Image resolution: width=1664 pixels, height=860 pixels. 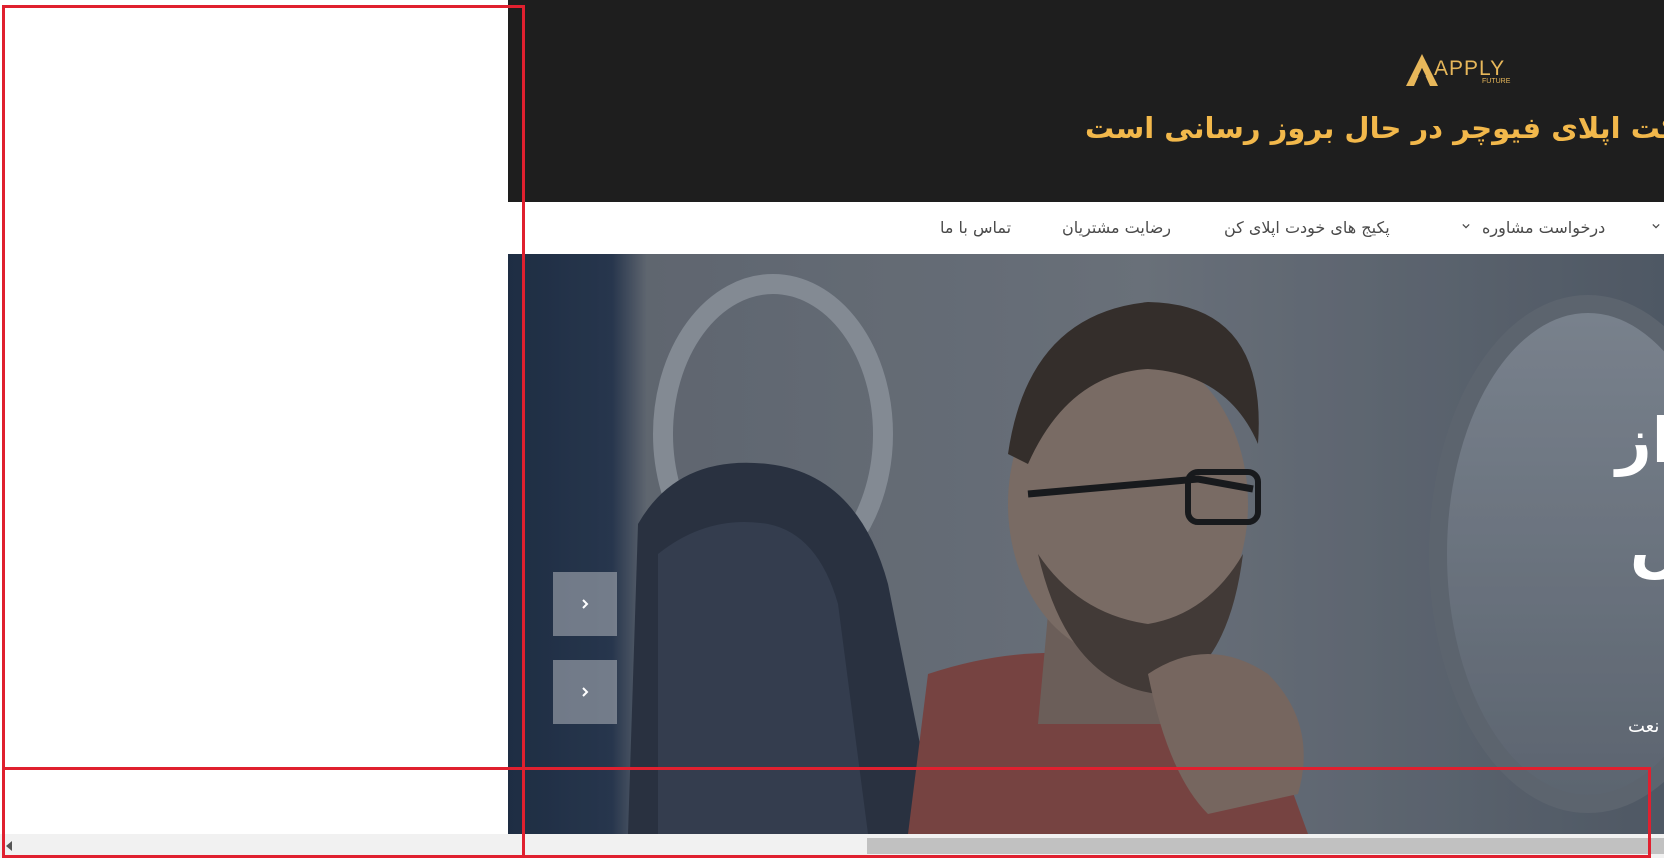 I want to click on chevron-left-icon, so click(x=585, y=604).